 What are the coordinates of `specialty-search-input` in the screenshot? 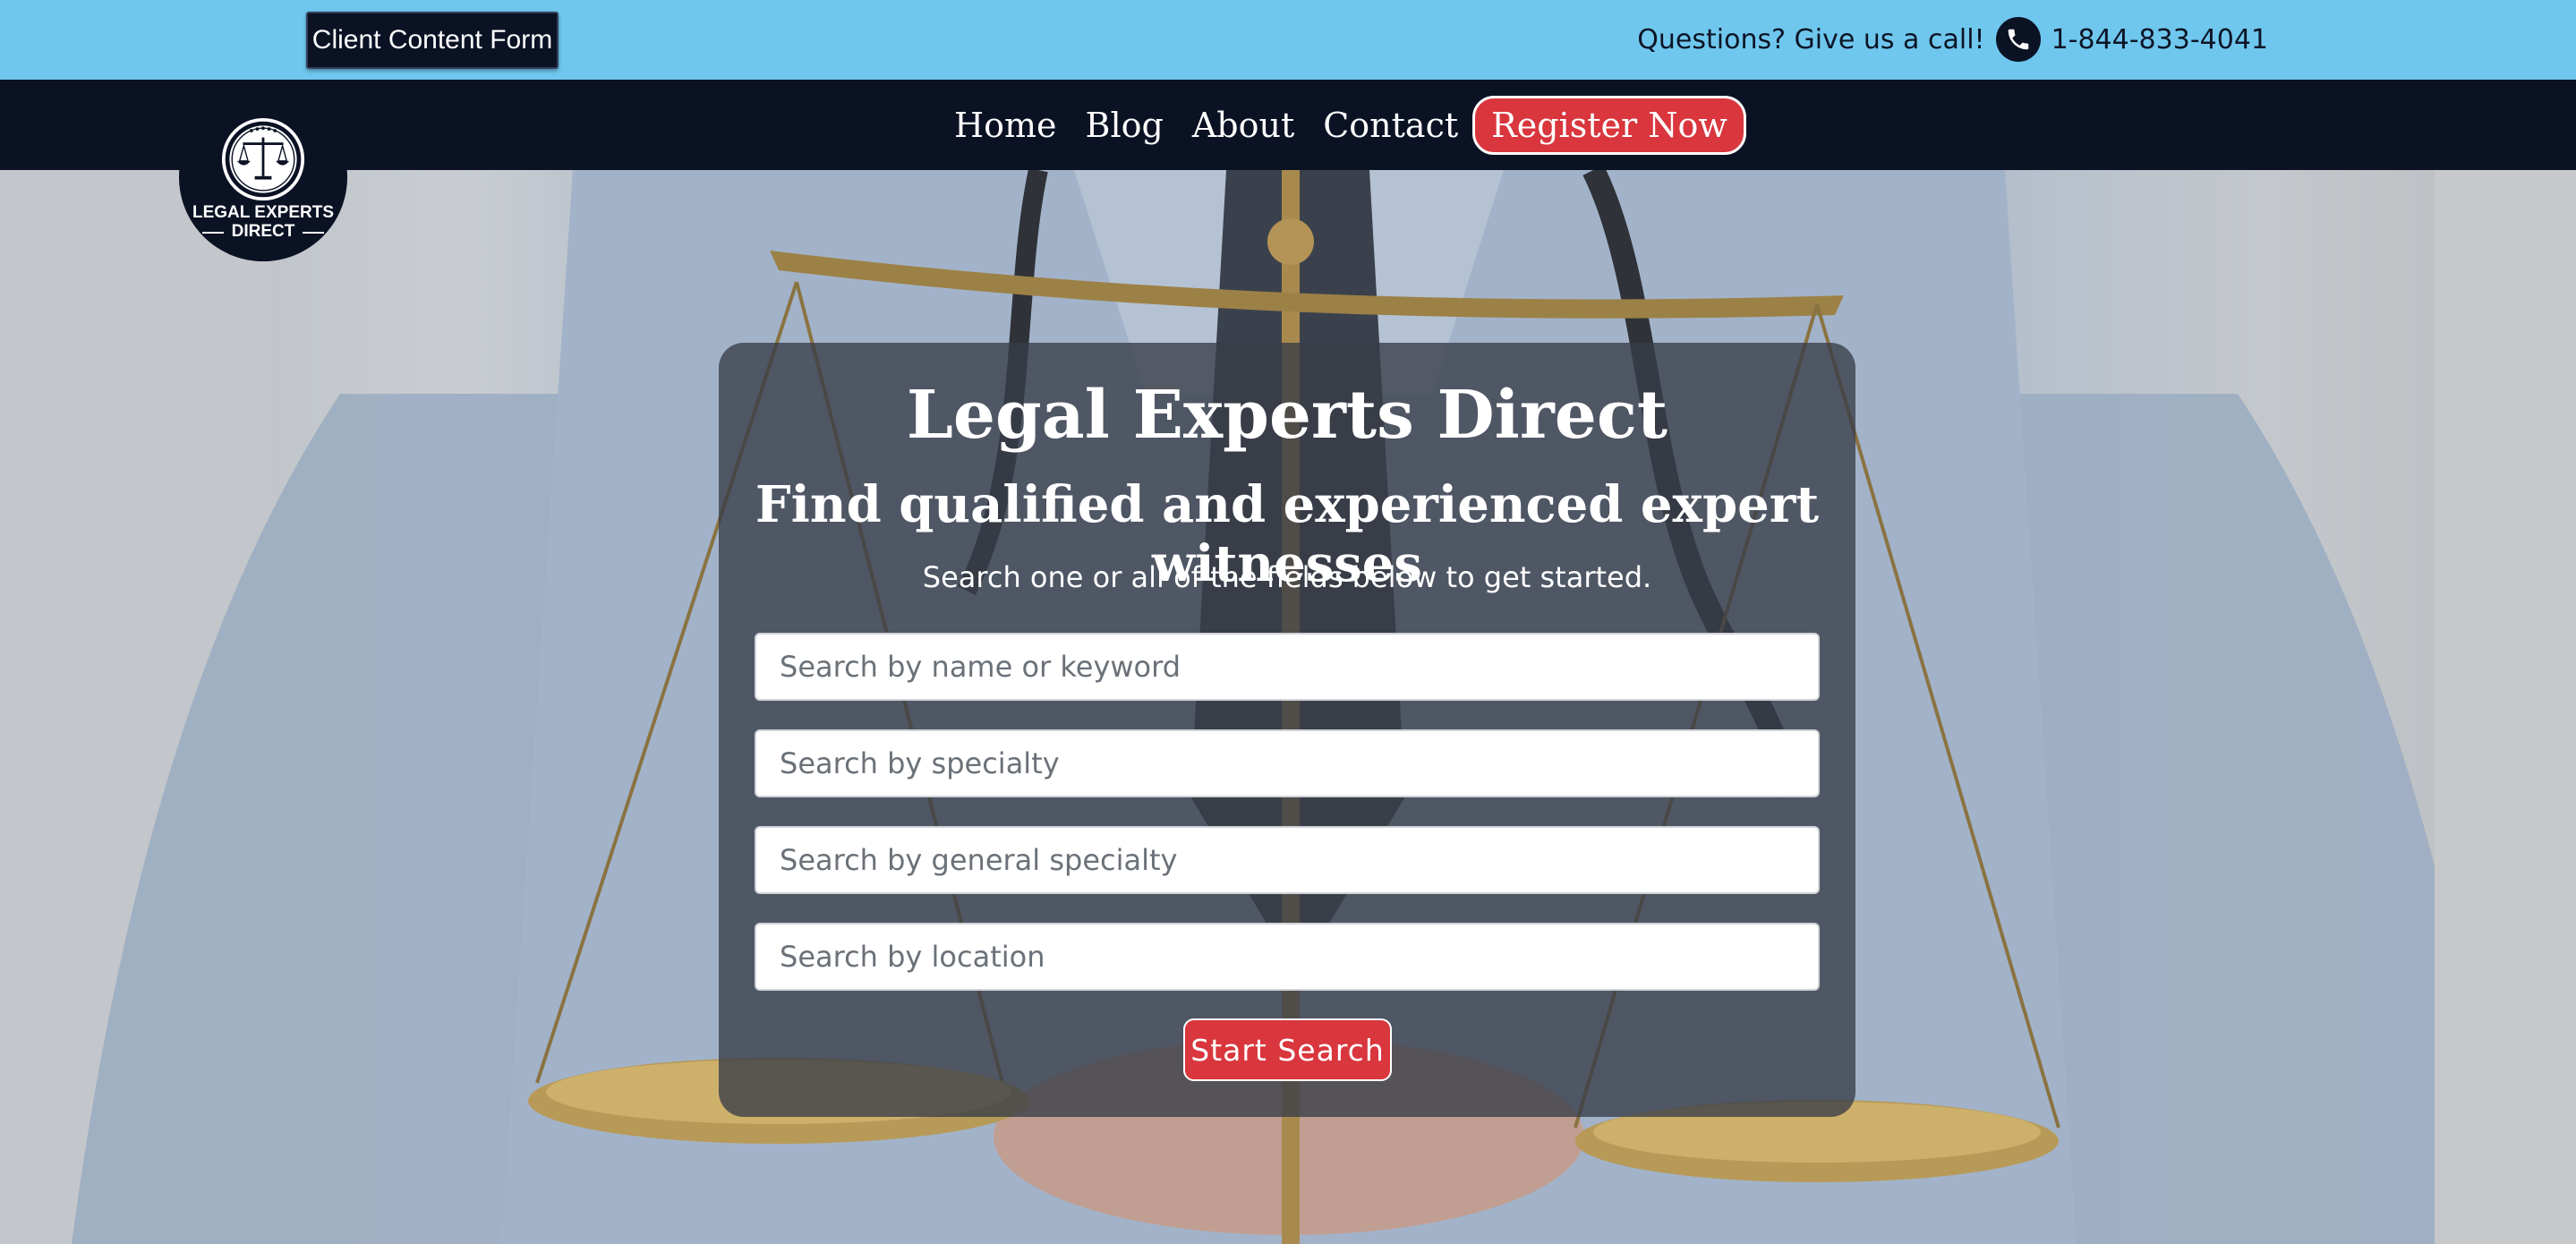 It's located at (1287, 763).